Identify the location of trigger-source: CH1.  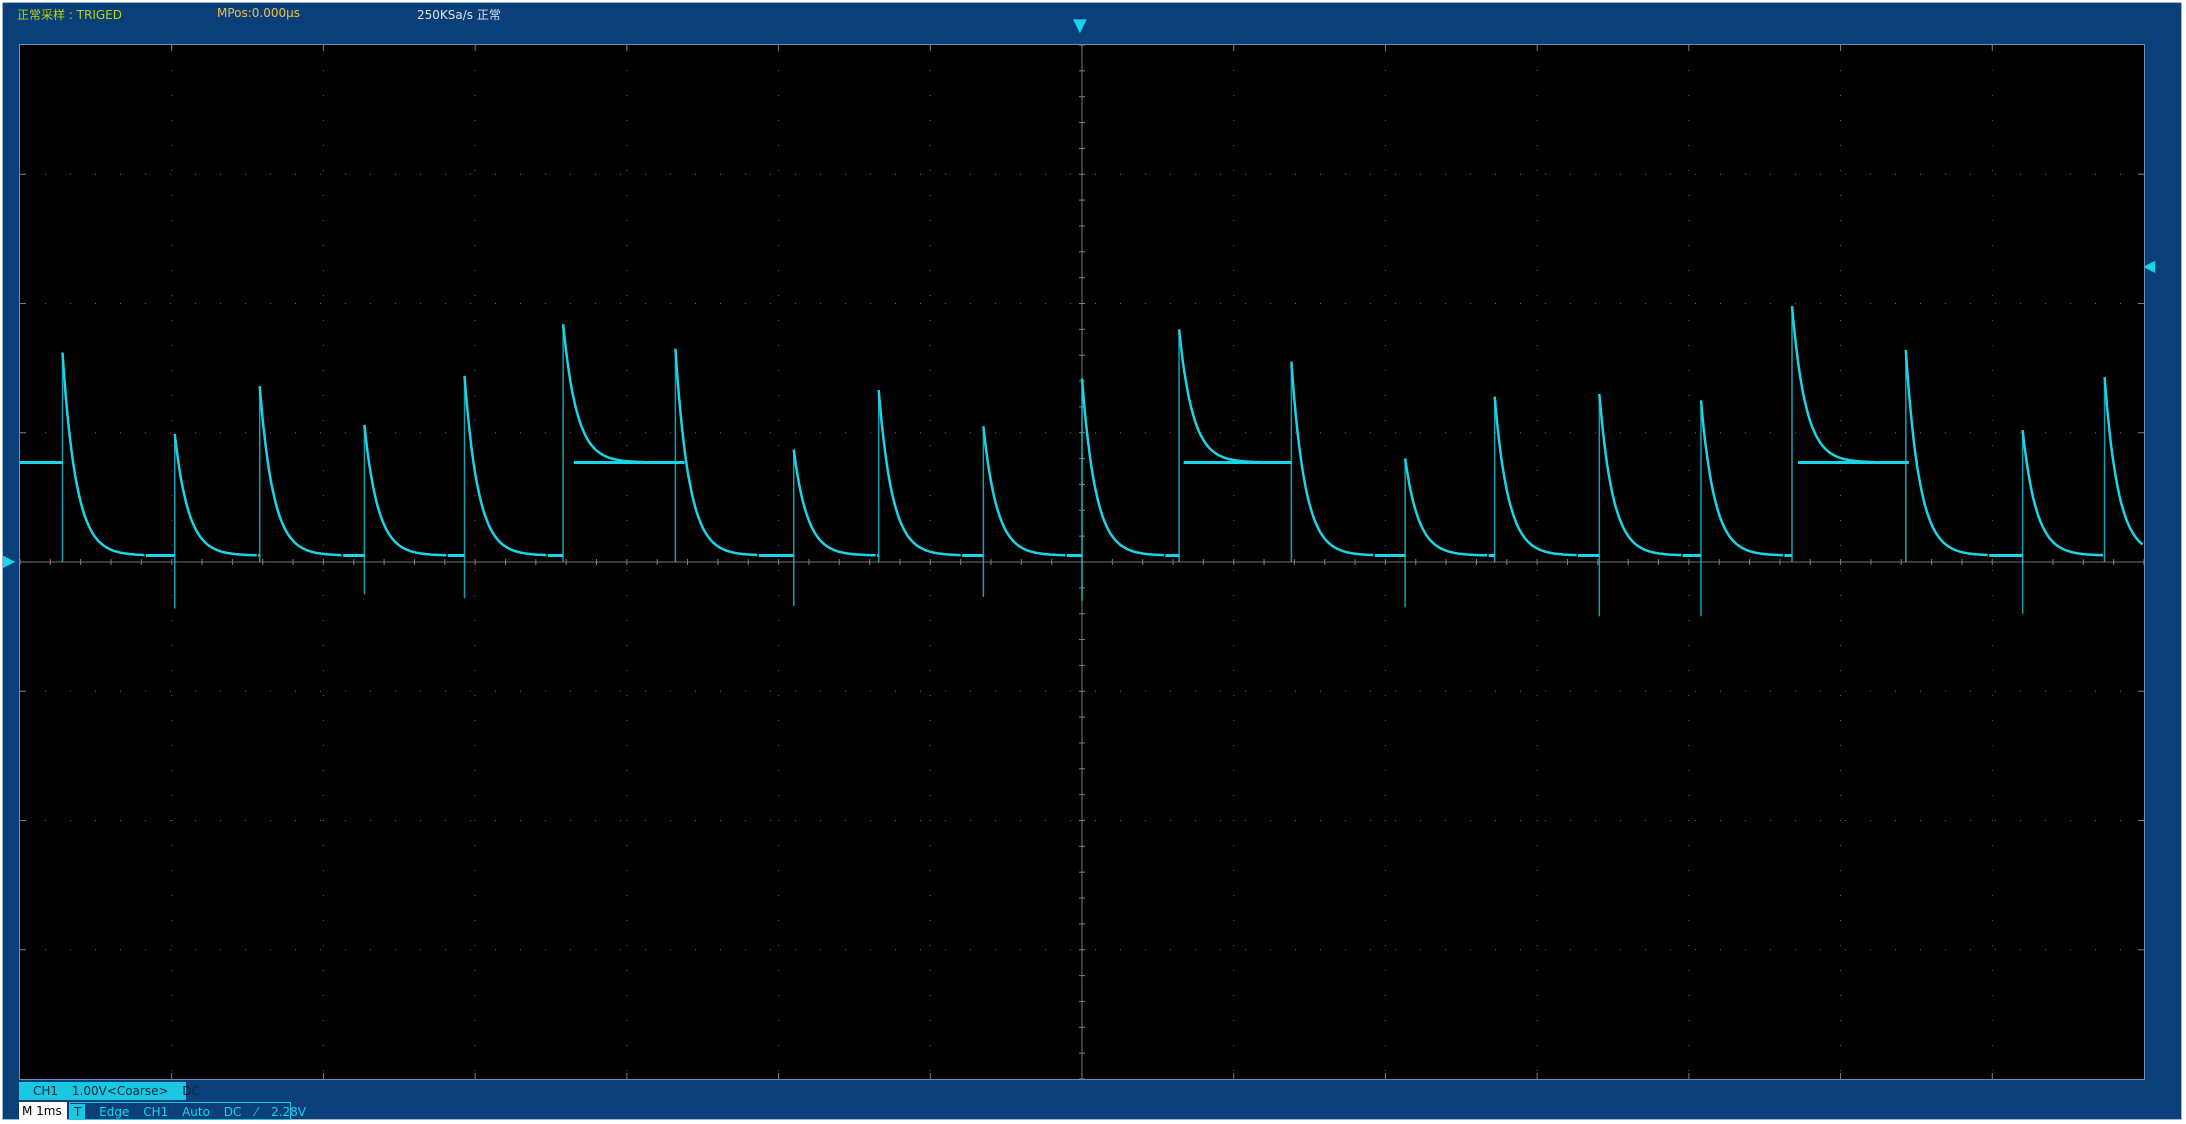
(156, 1112).